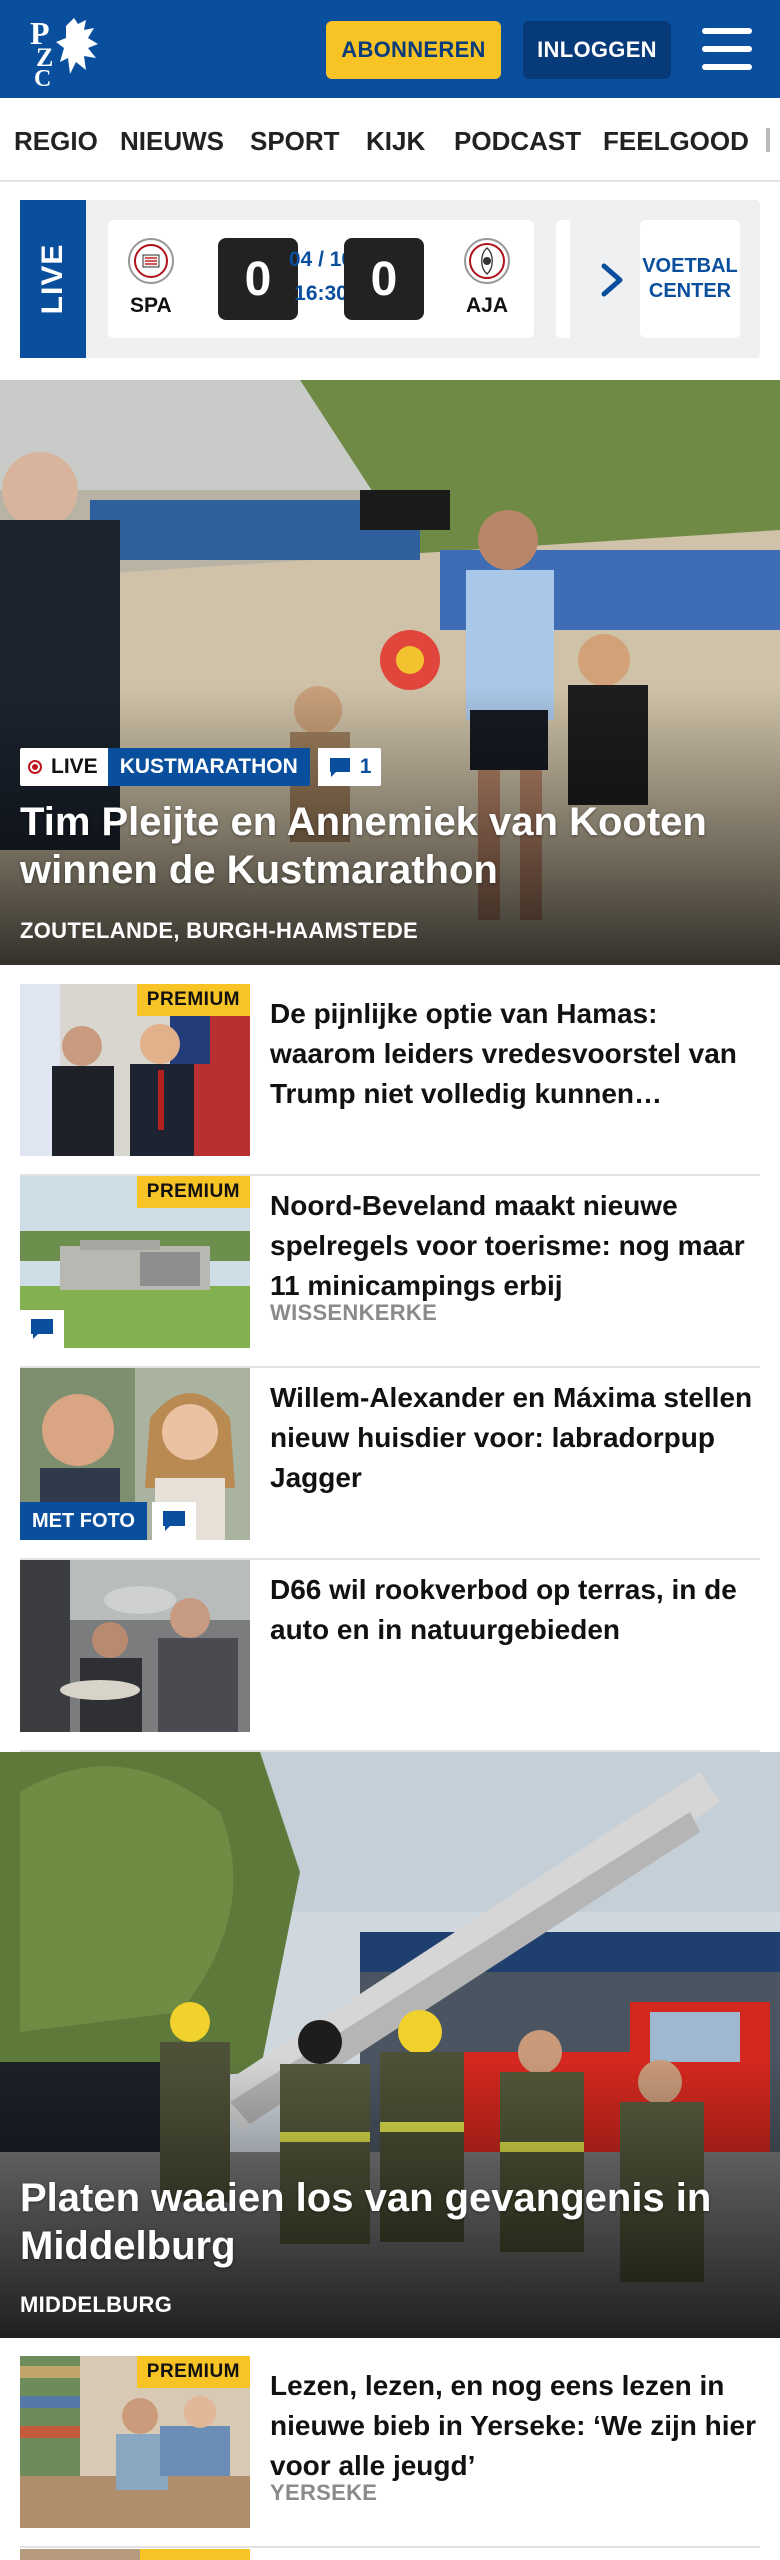 The height and width of the screenshot is (2560, 780). Describe the element at coordinates (172, 141) in the screenshot. I see `nav-item-nieuws: NIEUWS` at that location.